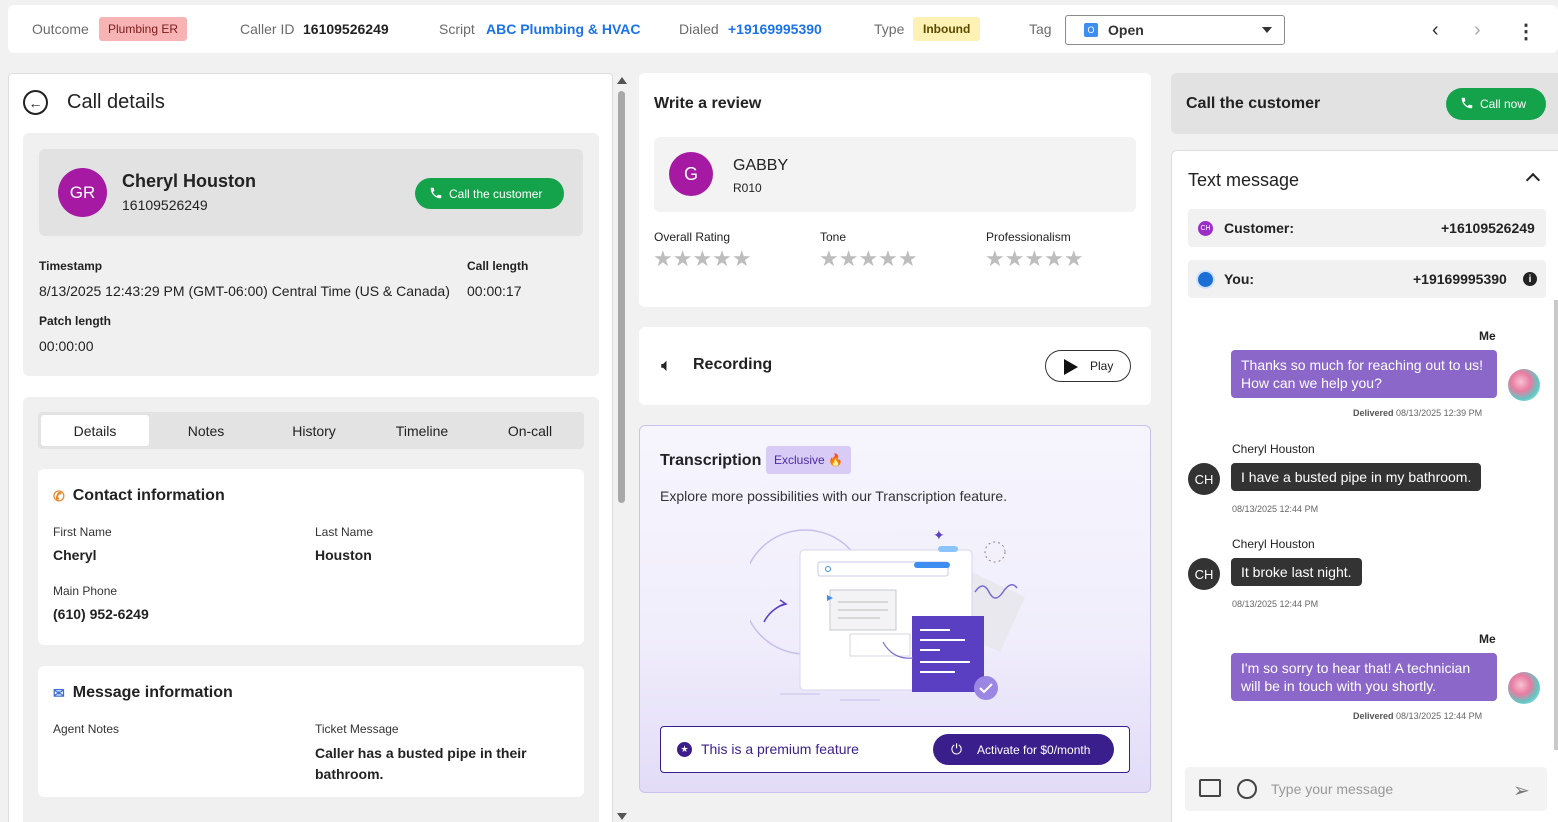 The width and height of the screenshot is (1558, 822). I want to click on recording-title: Recording, so click(733, 364).